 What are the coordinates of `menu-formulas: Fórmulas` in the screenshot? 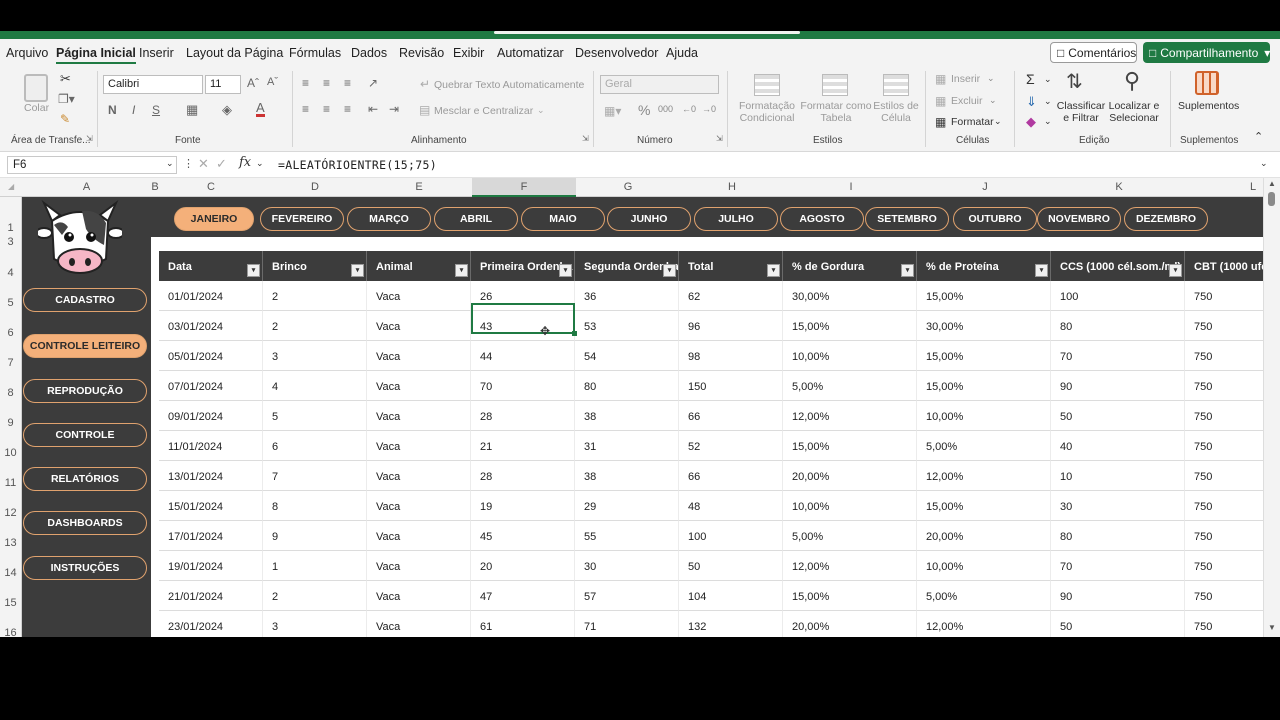 It's located at (315, 53).